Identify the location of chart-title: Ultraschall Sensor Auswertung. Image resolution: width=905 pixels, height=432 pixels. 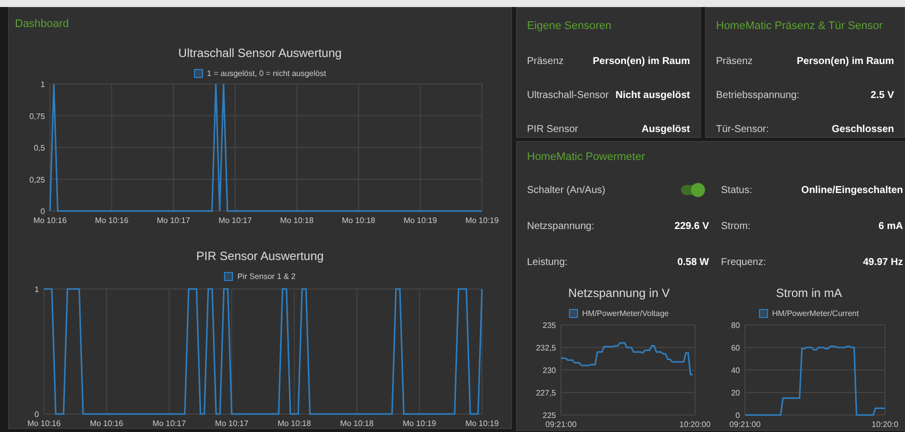
(260, 53).